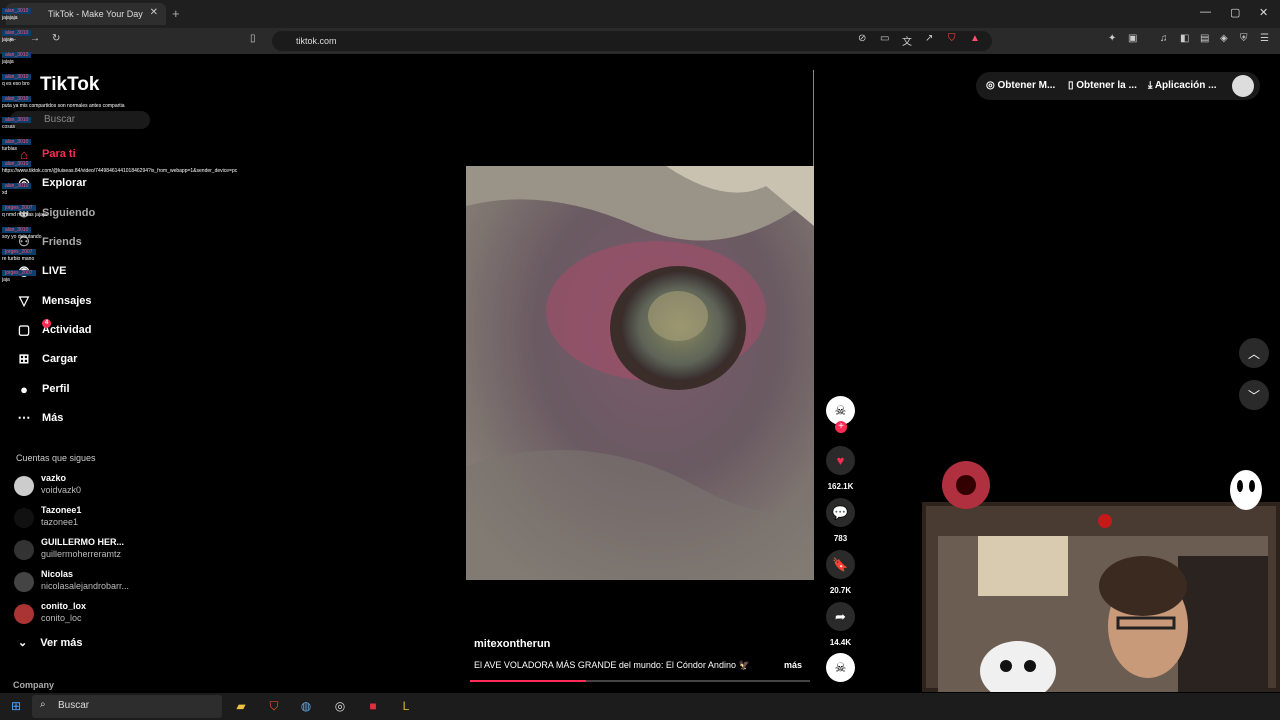 This screenshot has width=1280, height=720. I want to click on minimize-icon: —, so click(1205, 12).